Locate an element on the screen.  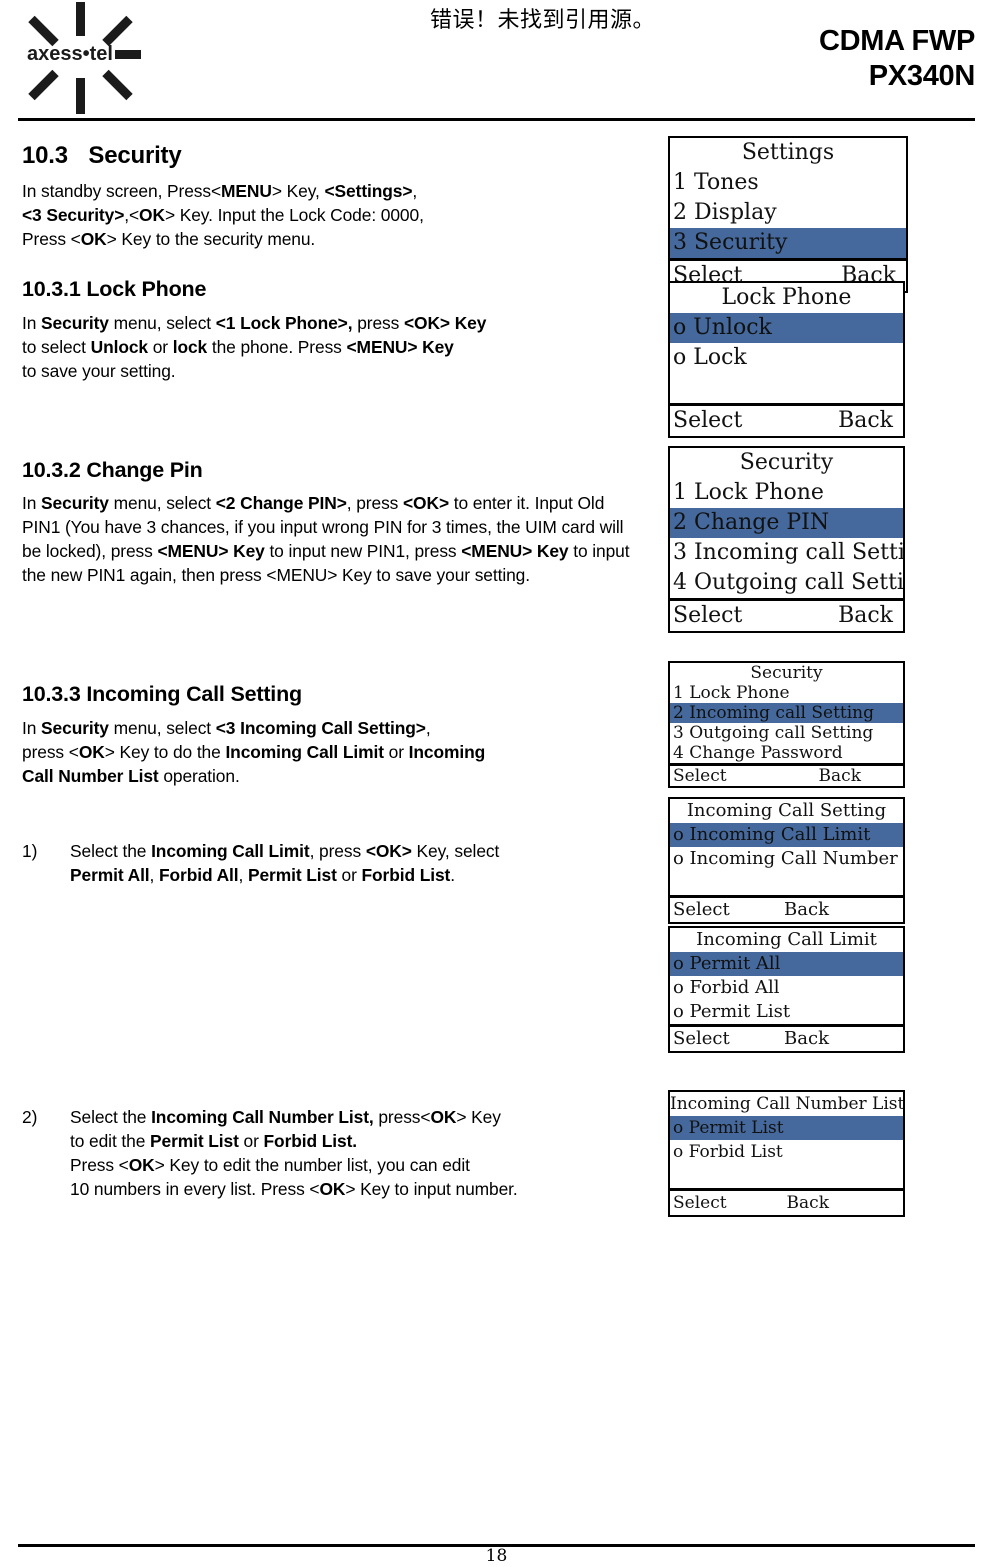
text-frag: In standby screen, Press< is located at coordinates (122, 191).